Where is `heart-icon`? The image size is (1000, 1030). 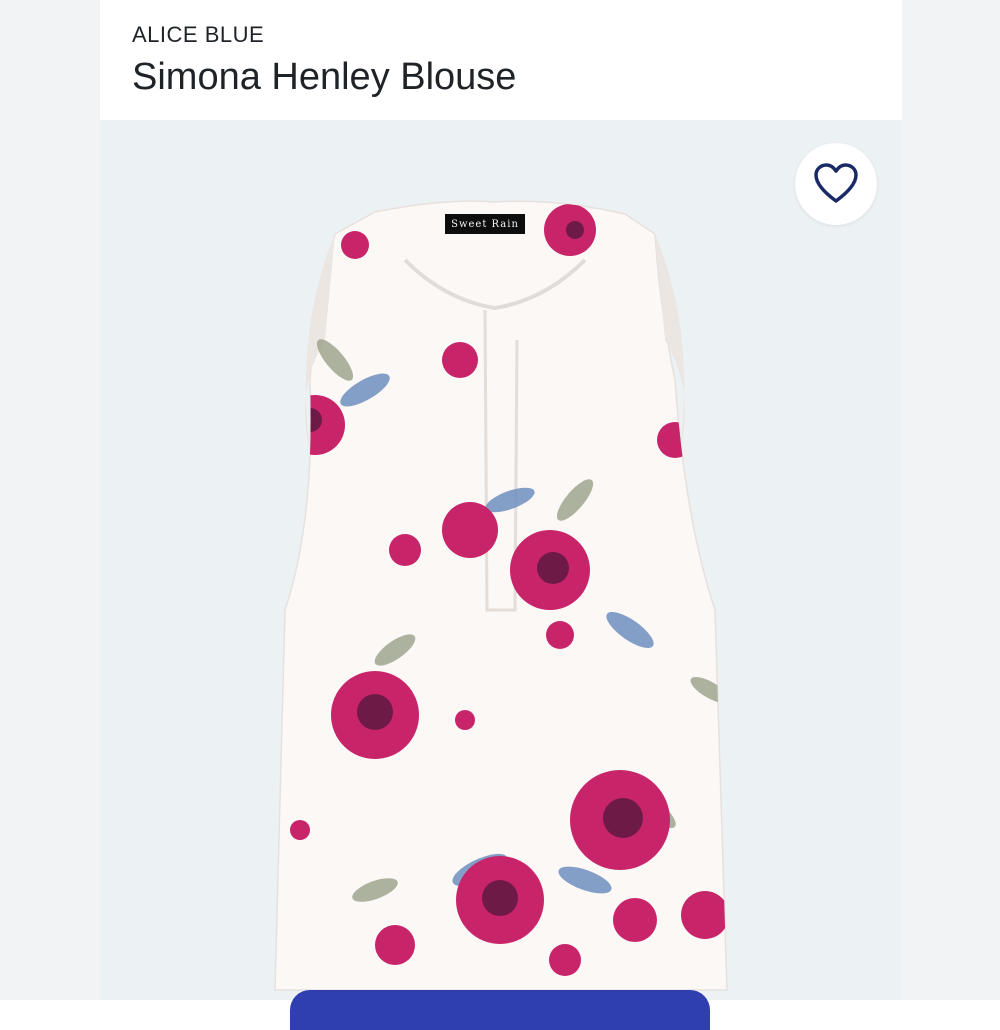 heart-icon is located at coordinates (836, 183).